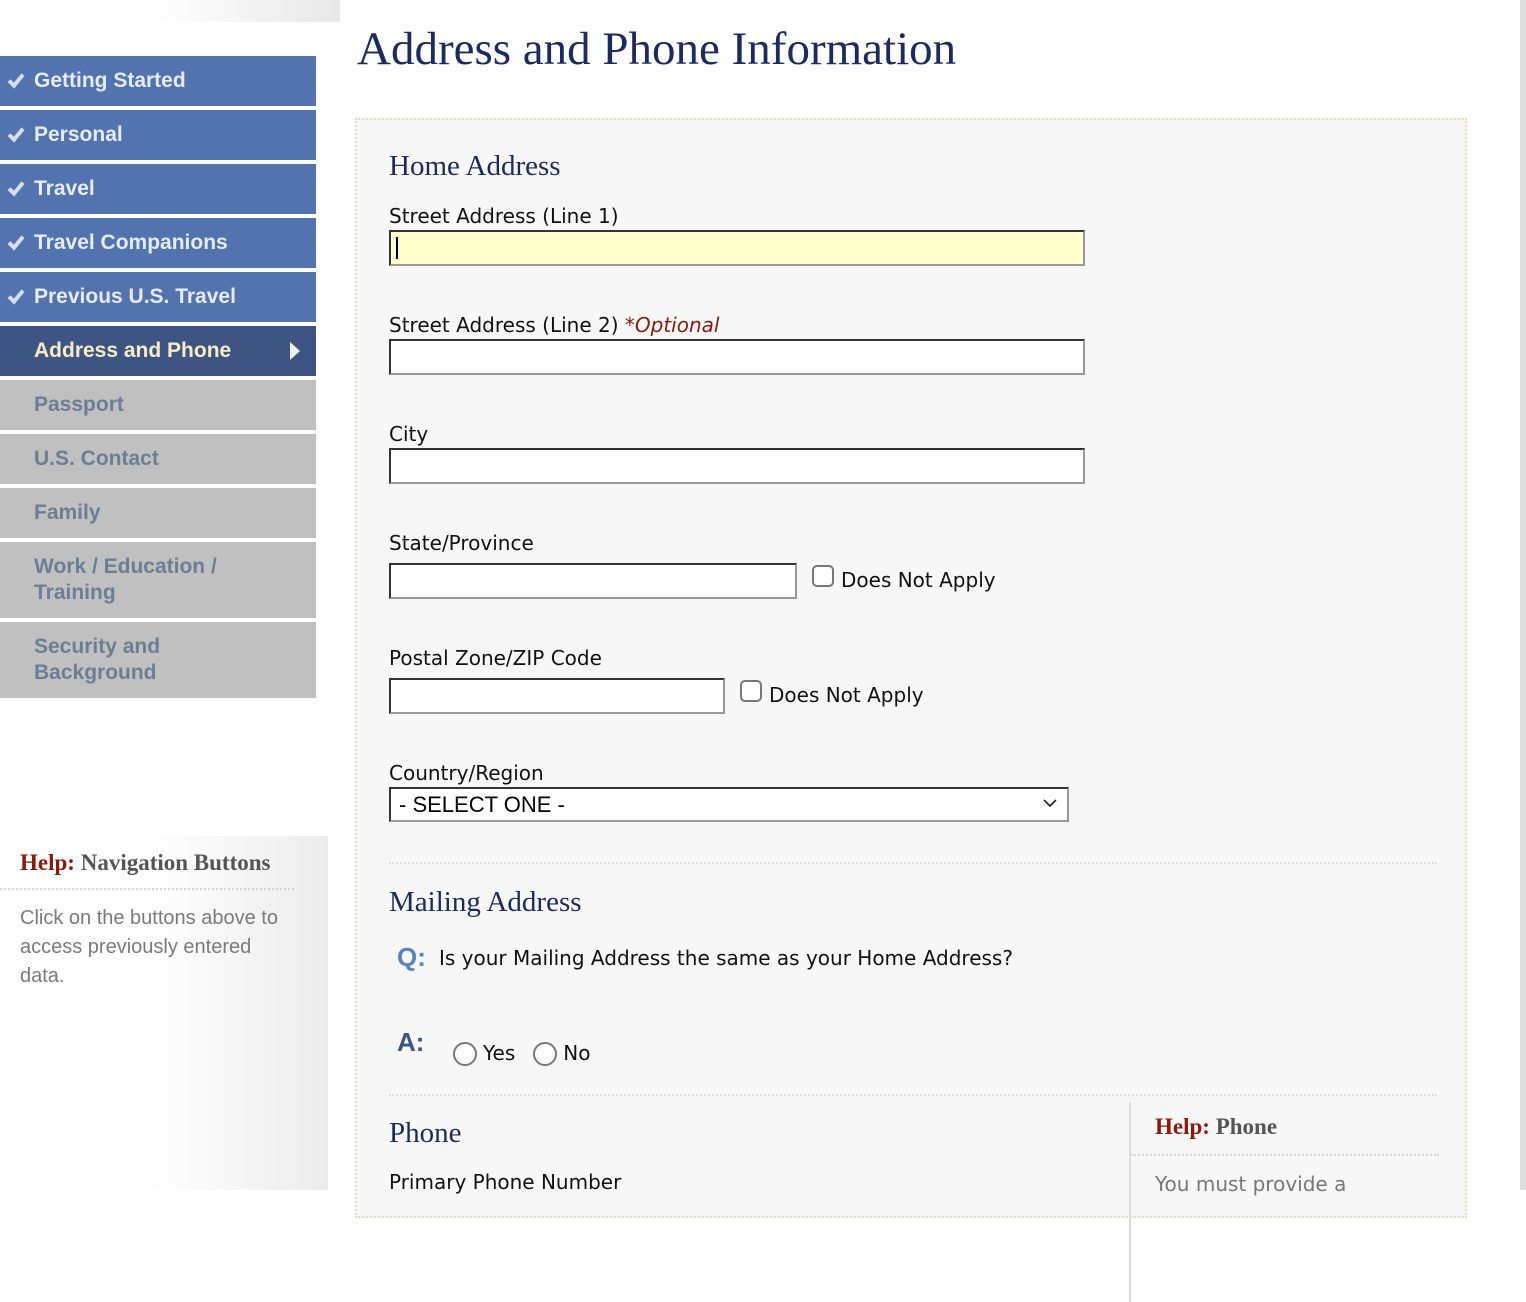 The height and width of the screenshot is (1302, 1526). I want to click on sidebar-item-label: Getting Started, so click(110, 80).